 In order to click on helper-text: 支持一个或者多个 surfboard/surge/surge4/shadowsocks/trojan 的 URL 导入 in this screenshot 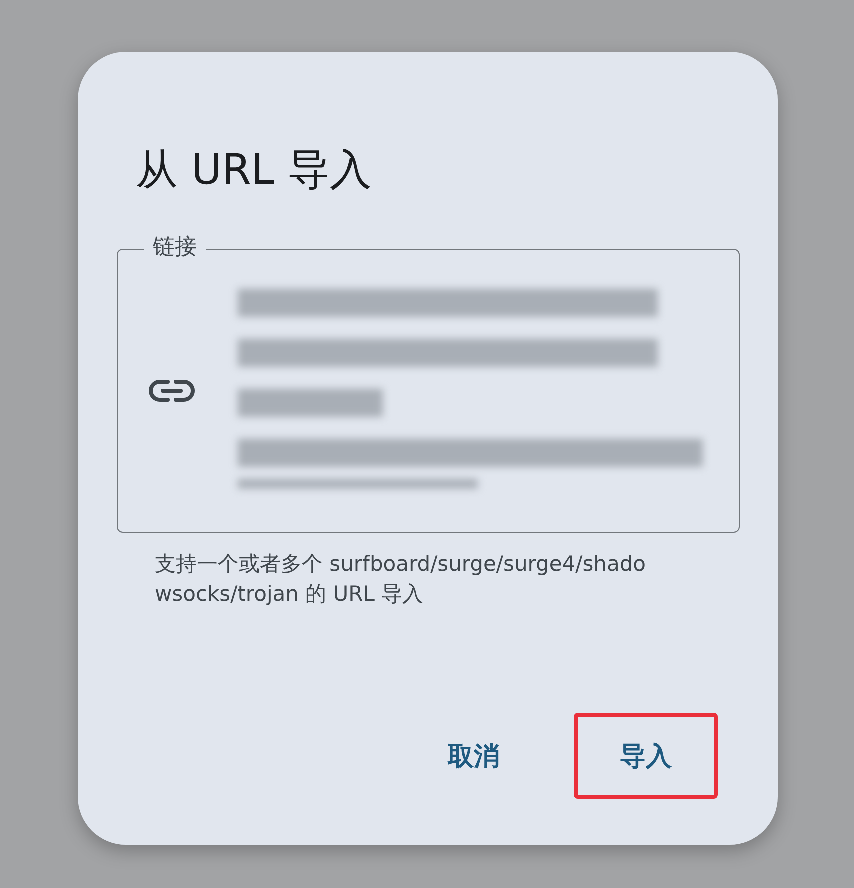, I will do `click(401, 579)`.